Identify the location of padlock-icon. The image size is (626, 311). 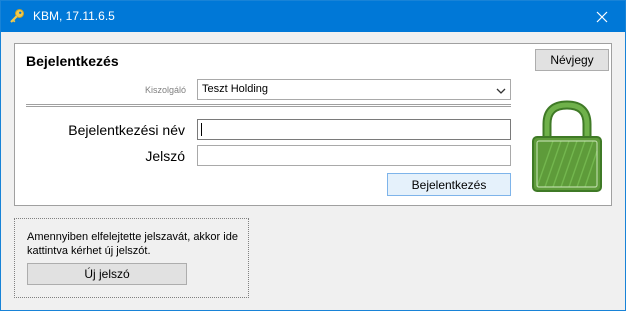
(567, 146).